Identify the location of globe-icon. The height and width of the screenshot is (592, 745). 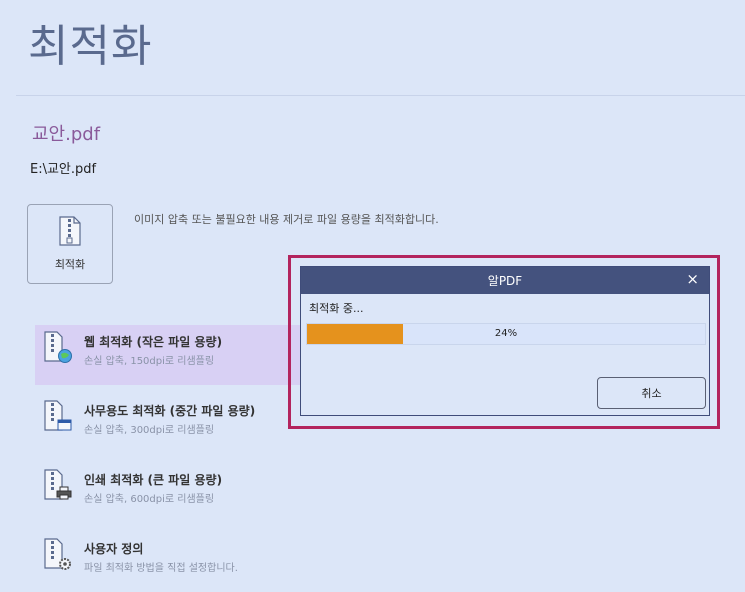
(58, 347).